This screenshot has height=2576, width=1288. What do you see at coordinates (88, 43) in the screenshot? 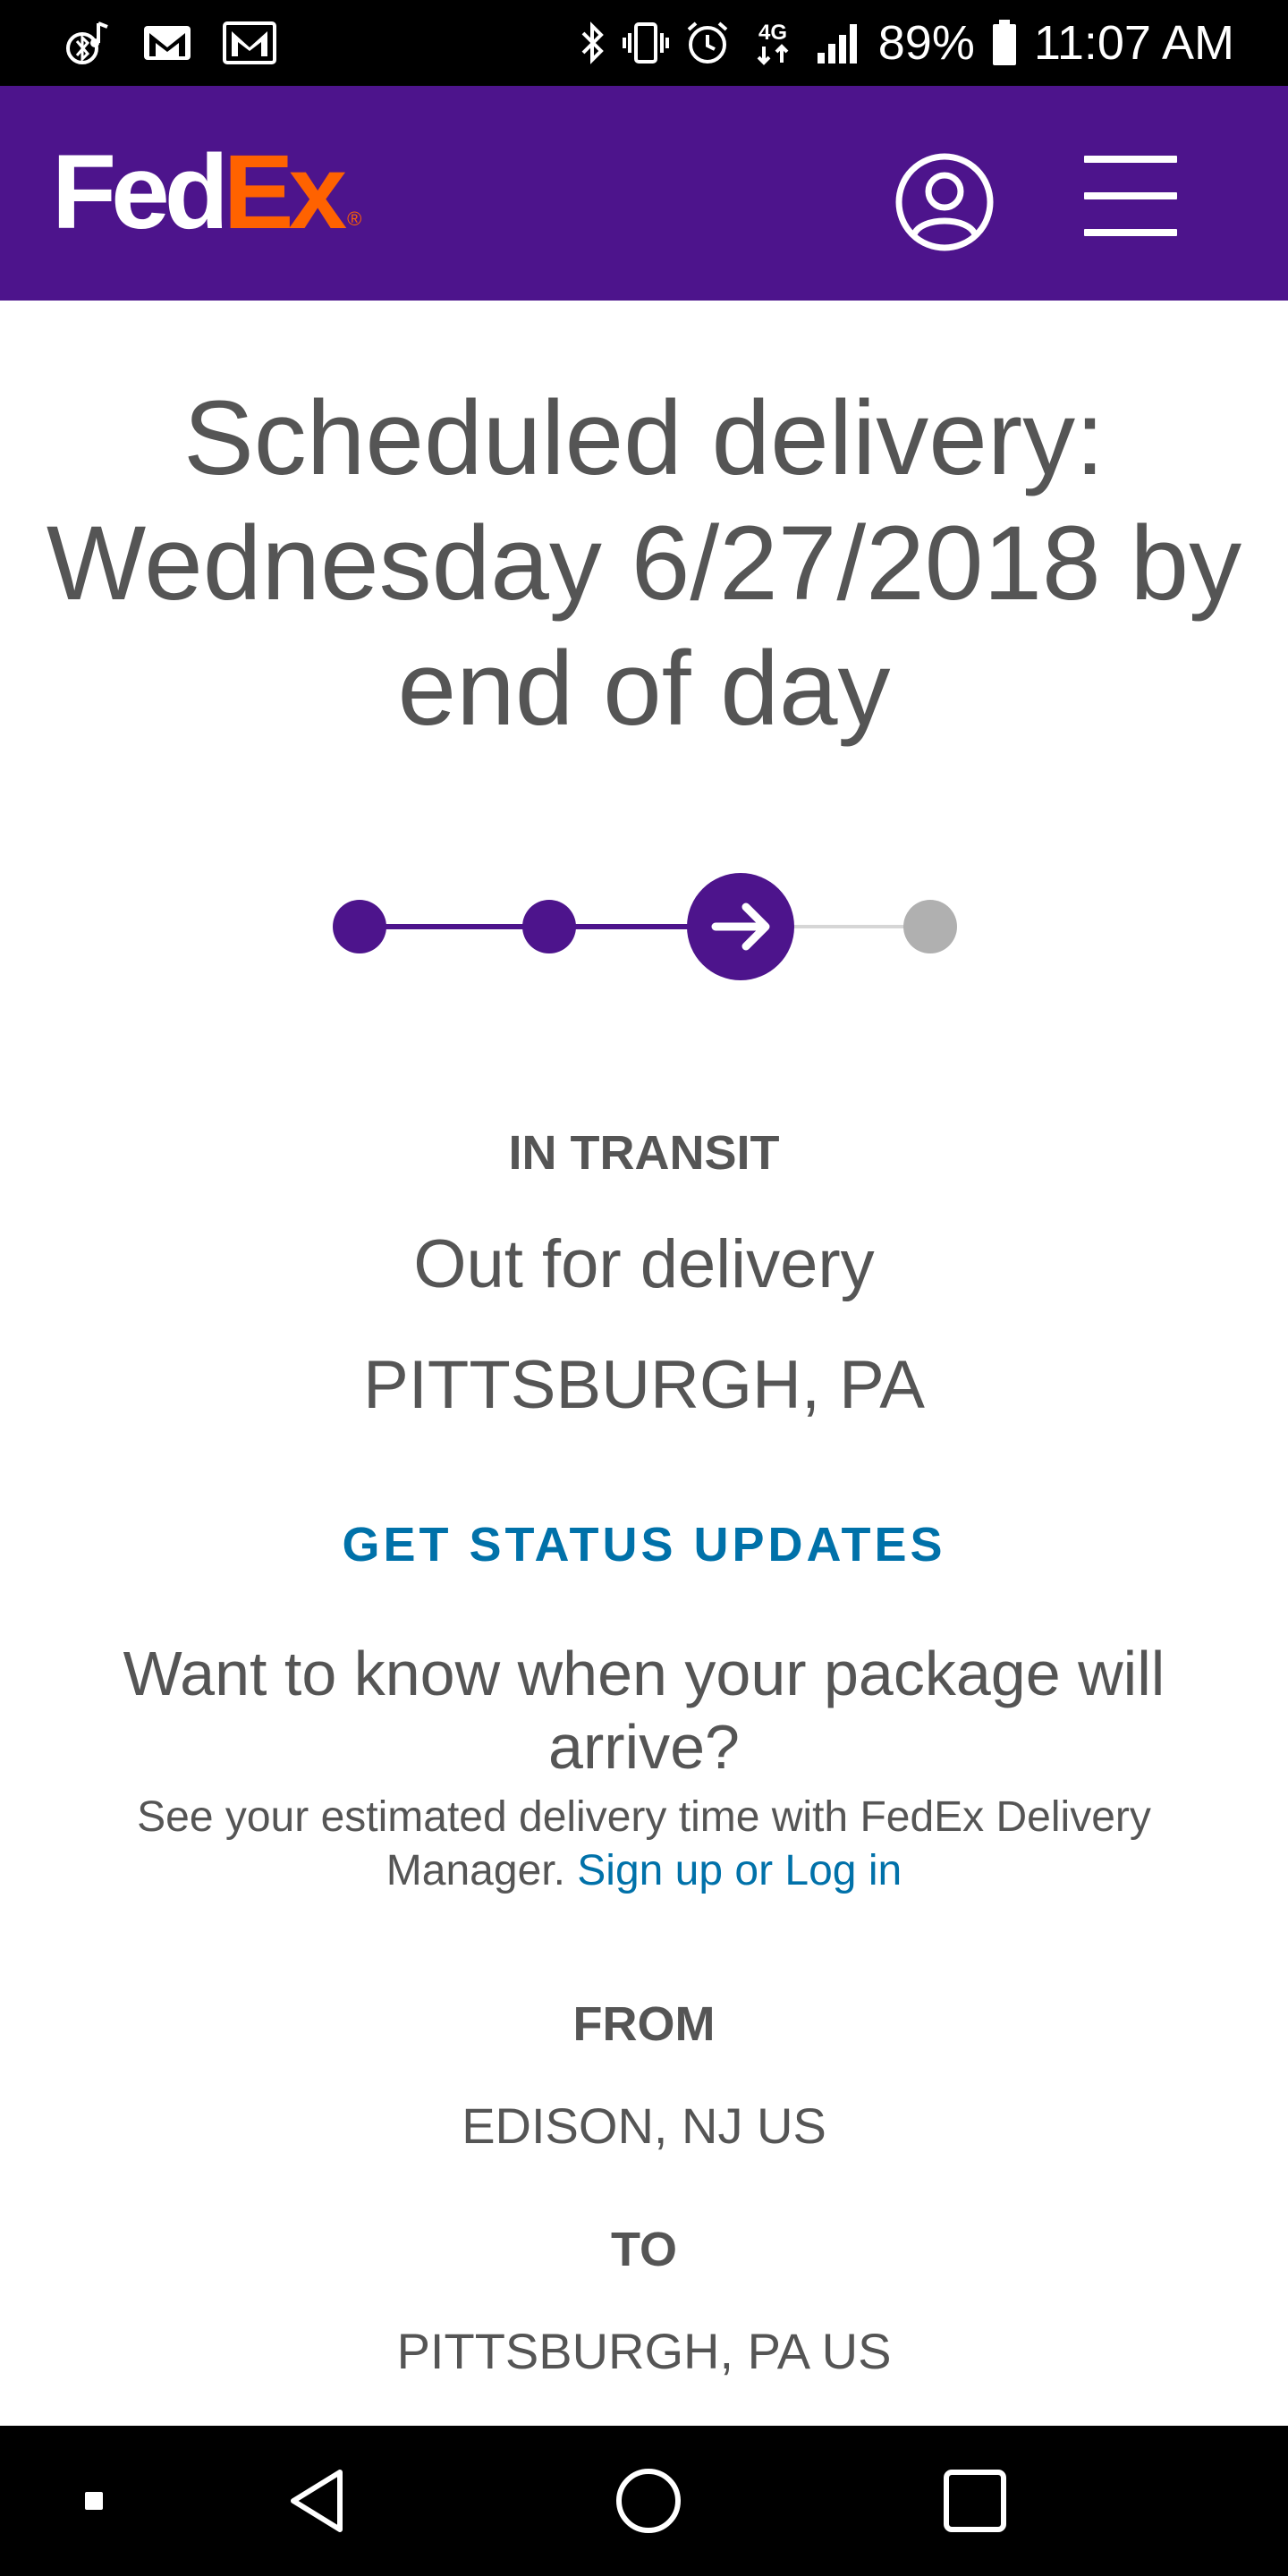
I see `bluetooth-music-icon` at bounding box center [88, 43].